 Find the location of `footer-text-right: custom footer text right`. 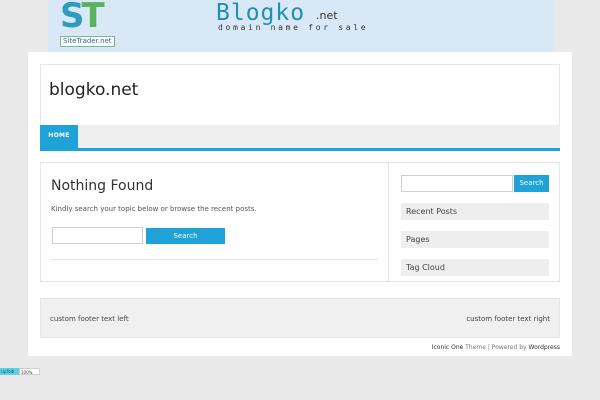

footer-text-right: custom footer text right is located at coordinates (508, 319).